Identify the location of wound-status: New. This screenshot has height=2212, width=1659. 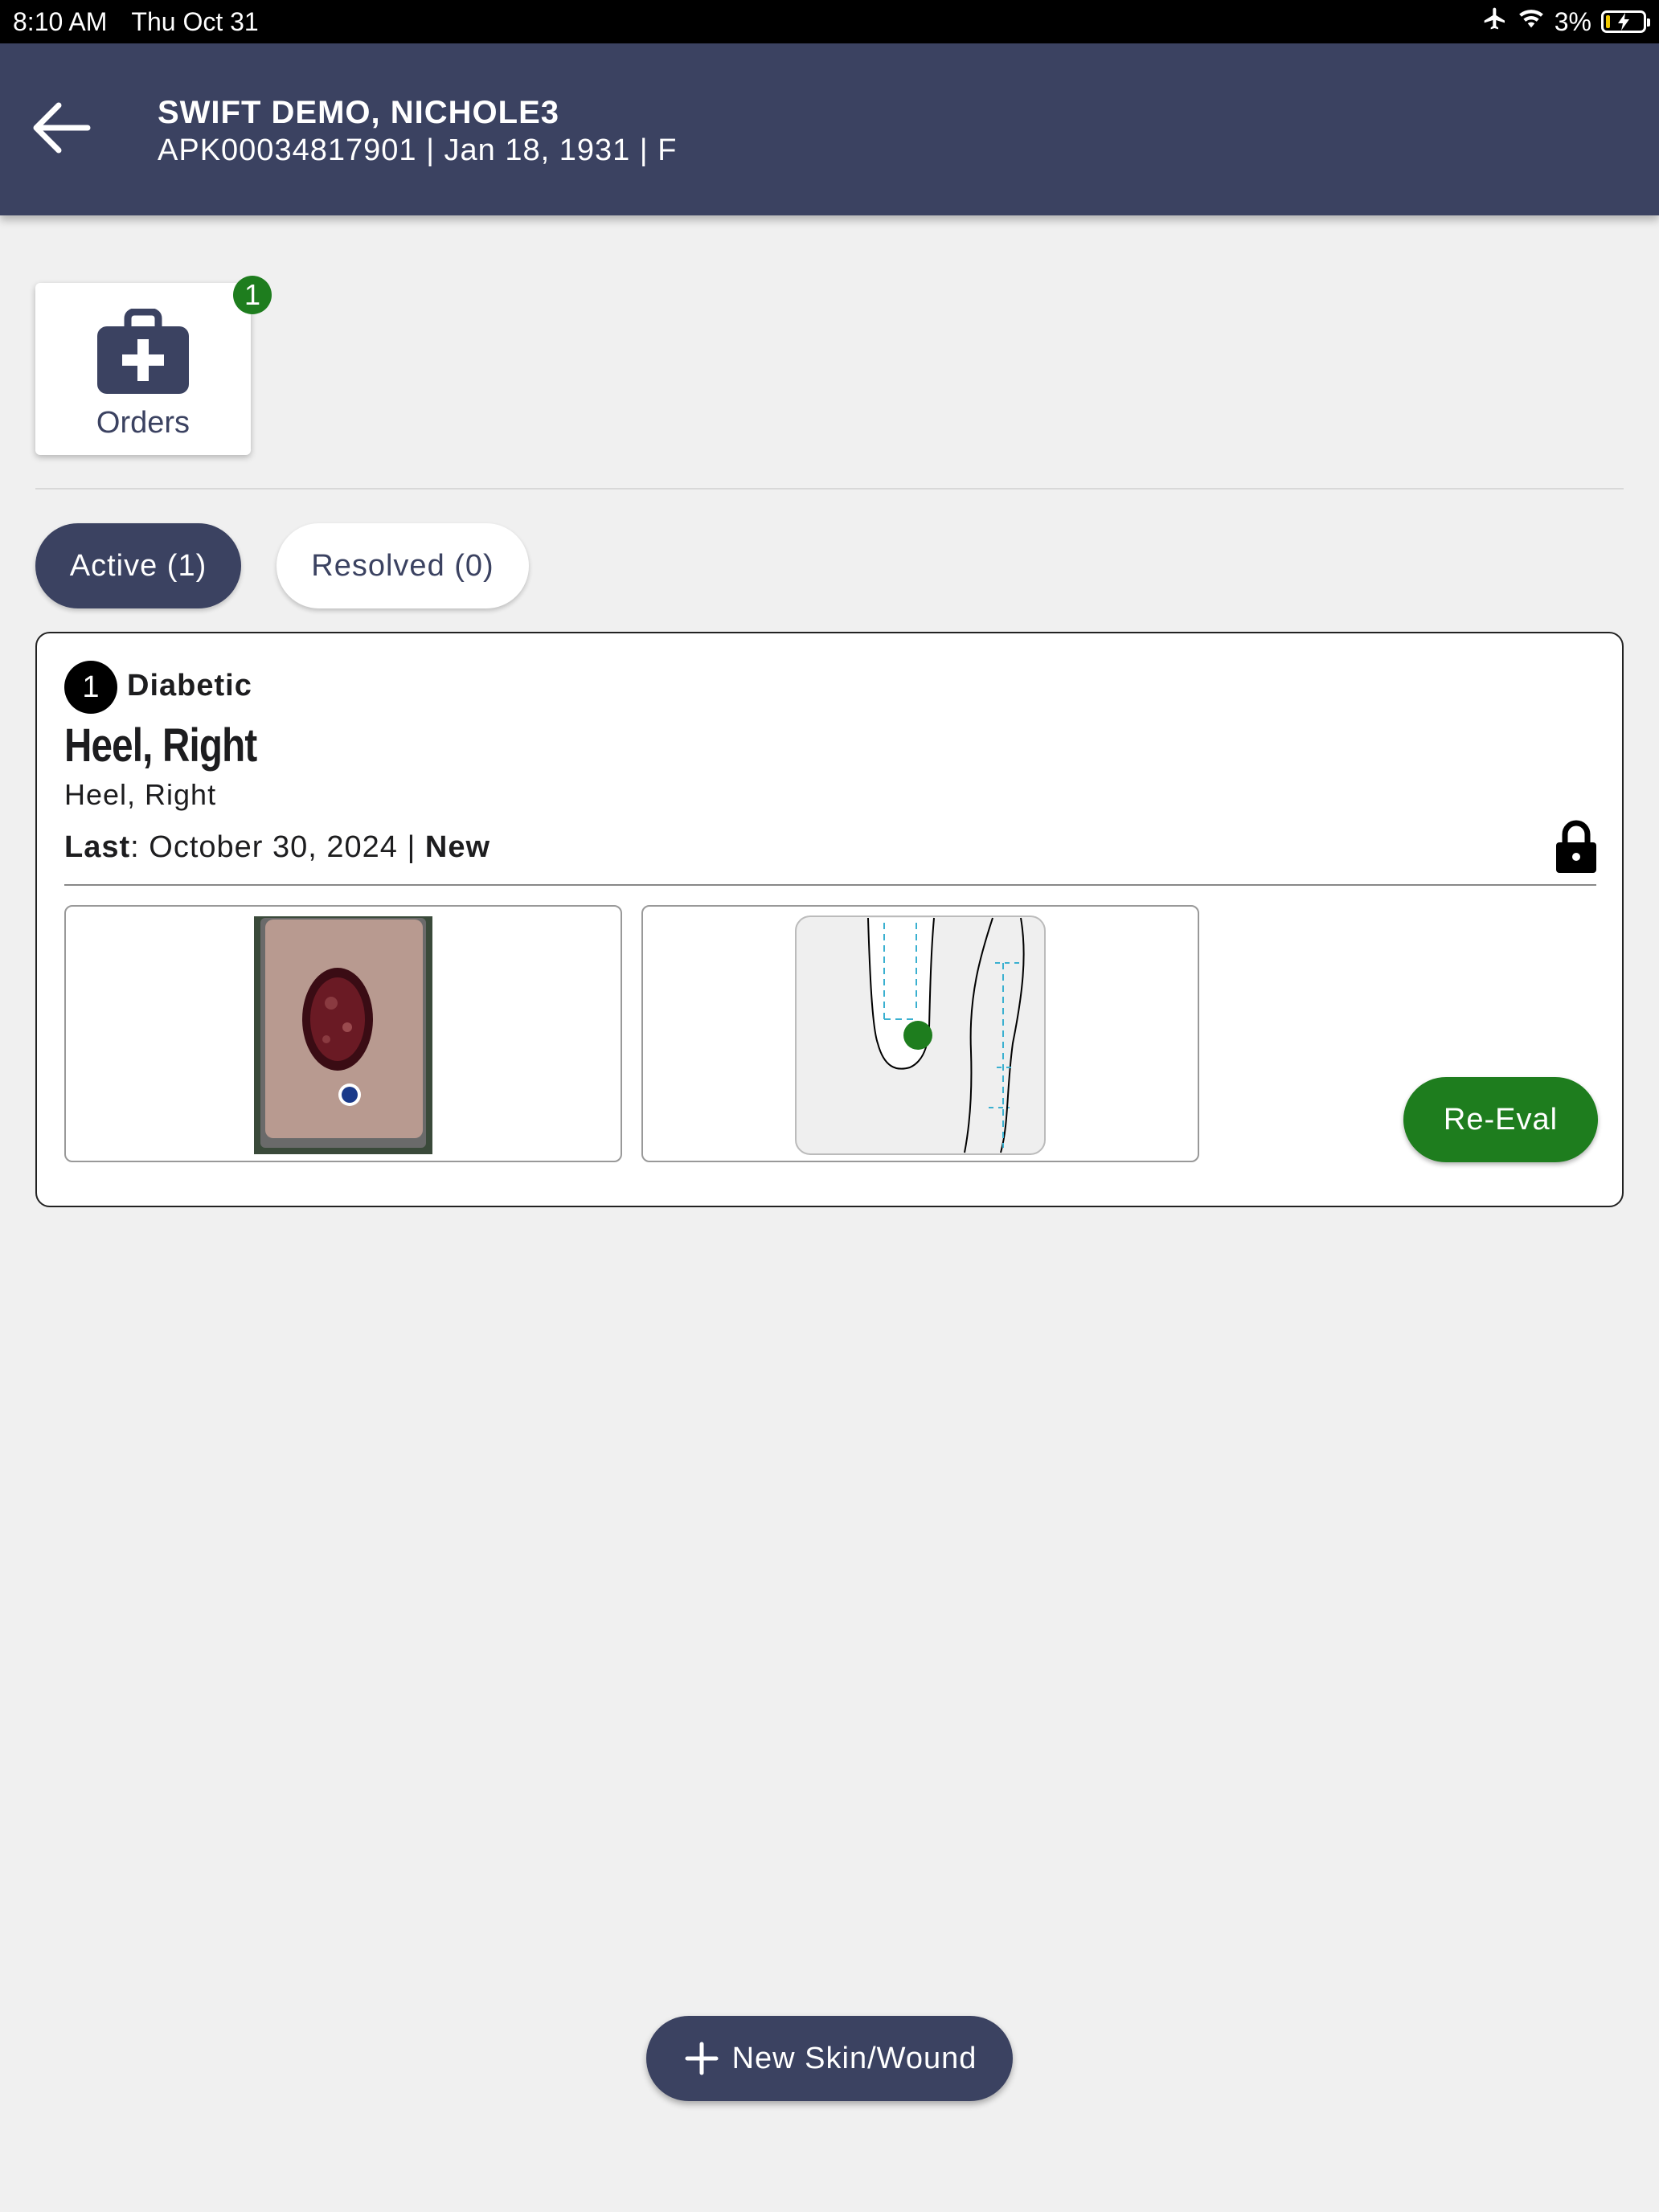
(457, 847).